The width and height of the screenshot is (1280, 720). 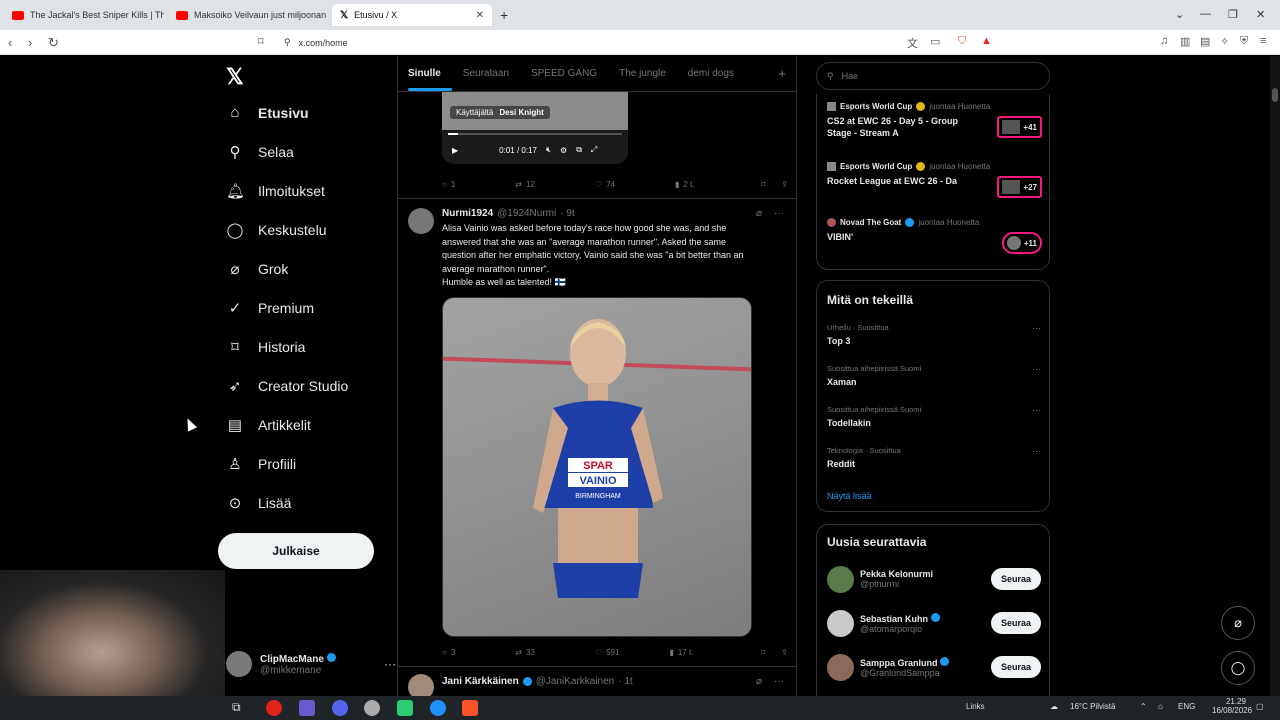 I want to click on tab-speed-gang: SPEED GANG, so click(x=564, y=73).